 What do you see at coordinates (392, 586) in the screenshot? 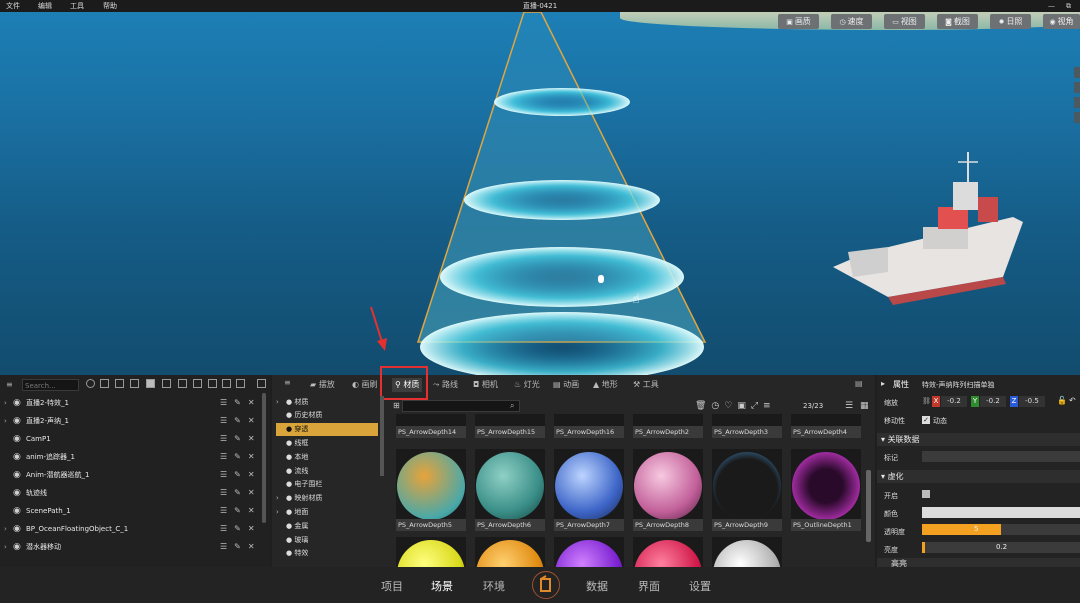
I see `nav-project: 项目` at bounding box center [392, 586].